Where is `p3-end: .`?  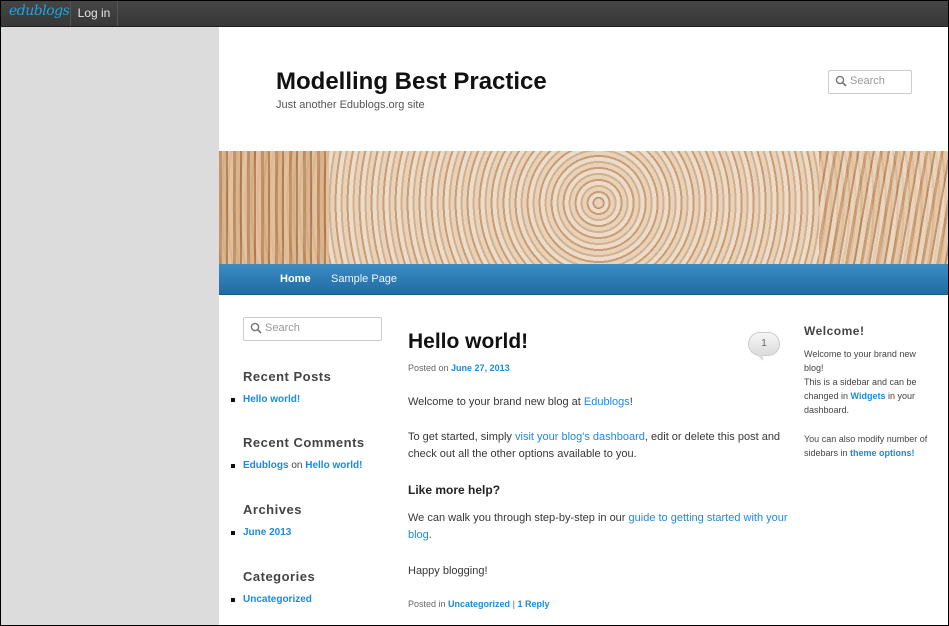
p3-end: . is located at coordinates (430, 535).